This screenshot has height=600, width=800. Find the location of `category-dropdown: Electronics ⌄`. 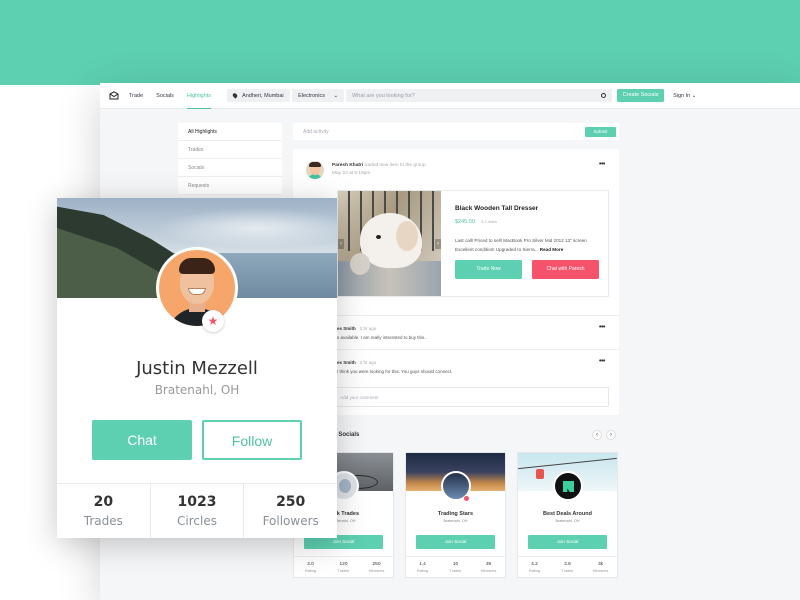

category-dropdown: Electronics ⌄ is located at coordinates (318, 95).